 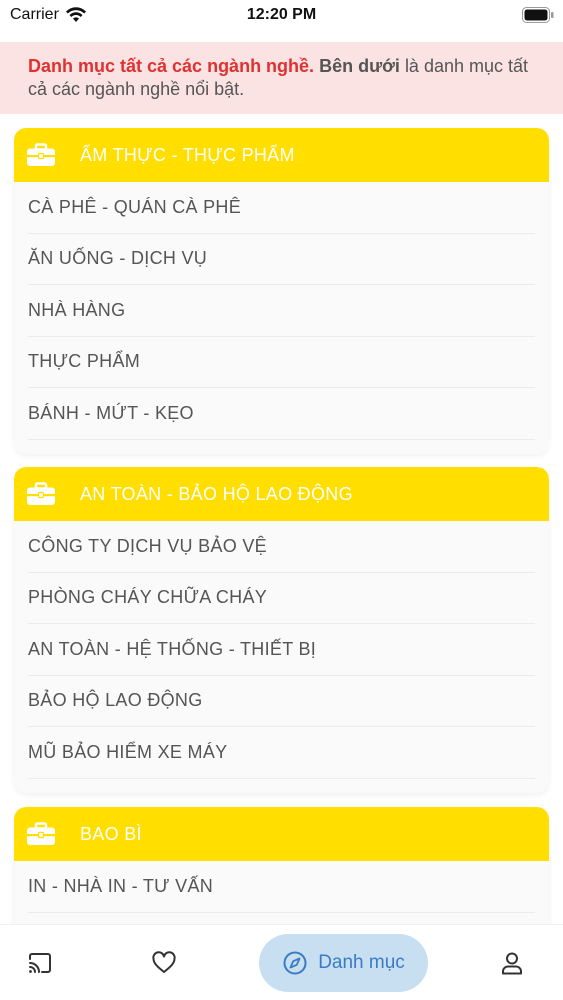 I want to click on category-header: ẨM THỰC - THỰC PHẨM, so click(x=281, y=155).